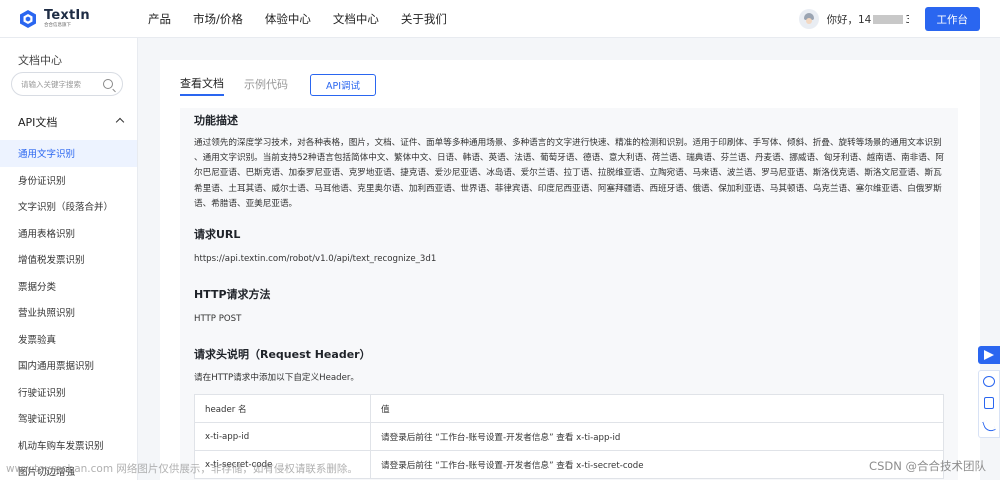 Image resolution: width=1000 pixels, height=480 pixels. What do you see at coordinates (282, 354) in the screenshot?
I see `section-title-header: 请求头说明（Request Header）` at bounding box center [282, 354].